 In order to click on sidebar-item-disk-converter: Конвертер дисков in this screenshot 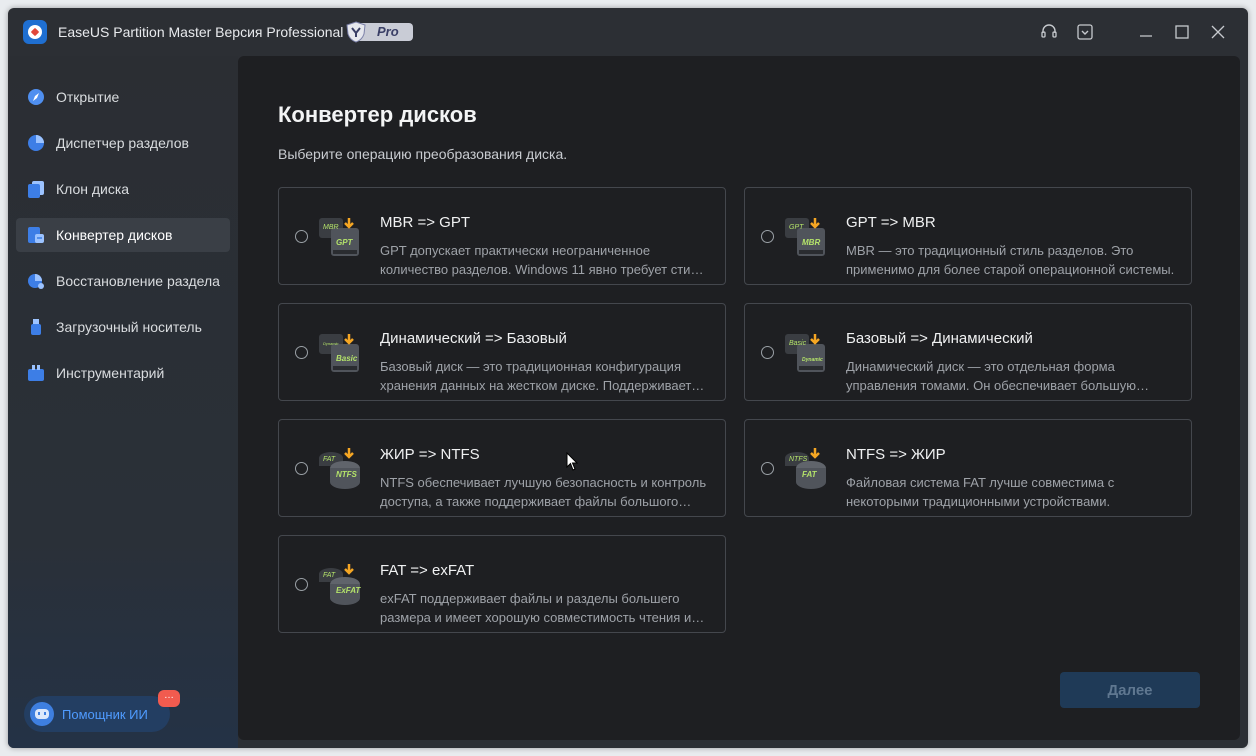, I will do `click(123, 235)`.